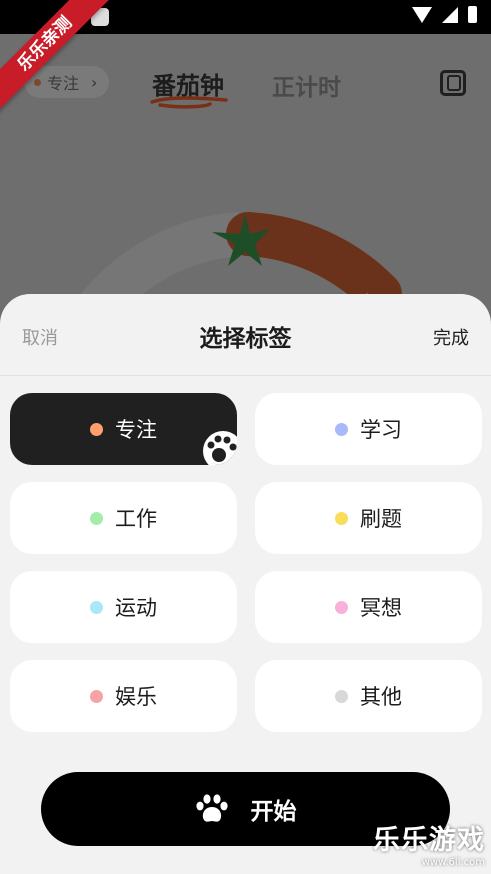  I want to click on paw-selected-icon, so click(220, 448).